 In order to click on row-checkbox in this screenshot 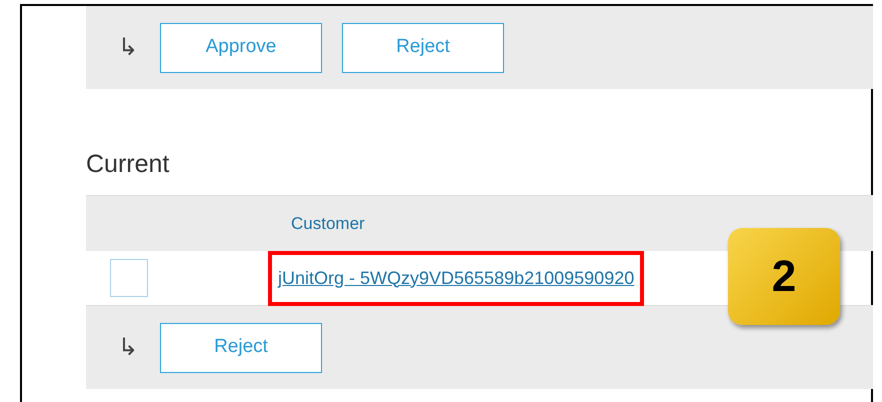, I will do `click(129, 278)`.